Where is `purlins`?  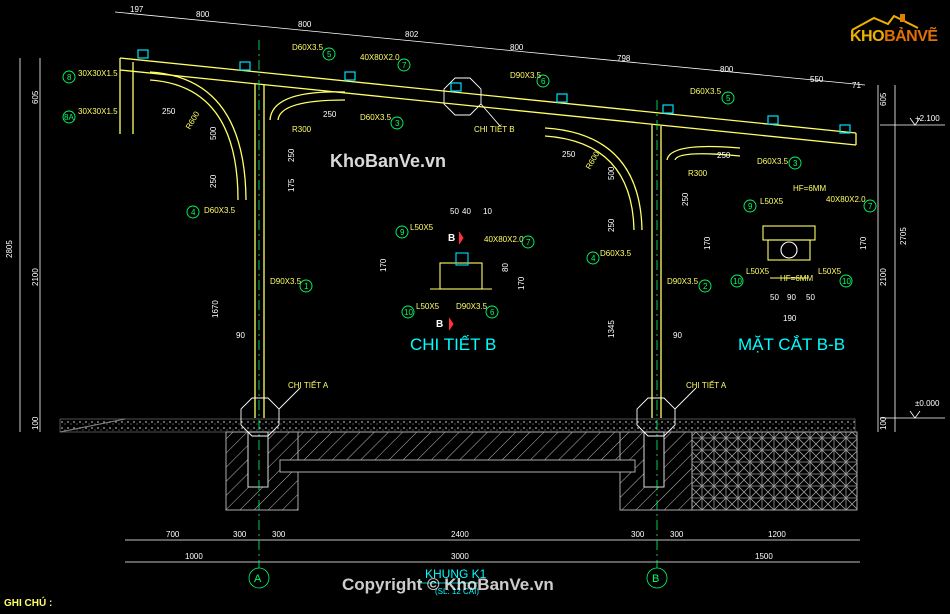
purlins is located at coordinates (494, 91).